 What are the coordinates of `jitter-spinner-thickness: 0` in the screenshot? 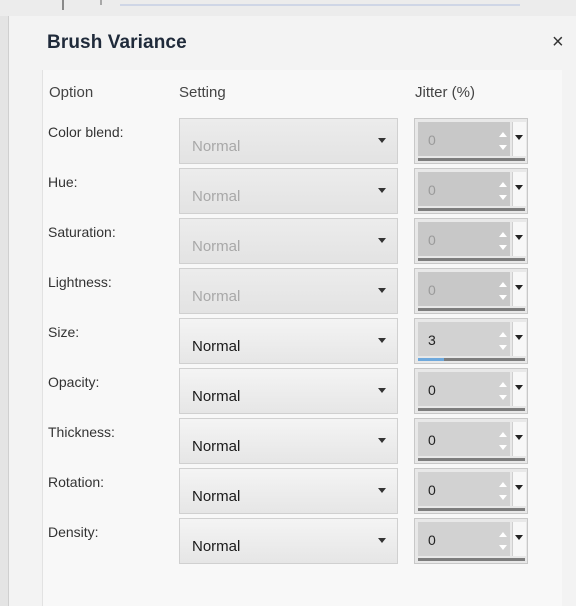 It's located at (471, 441).